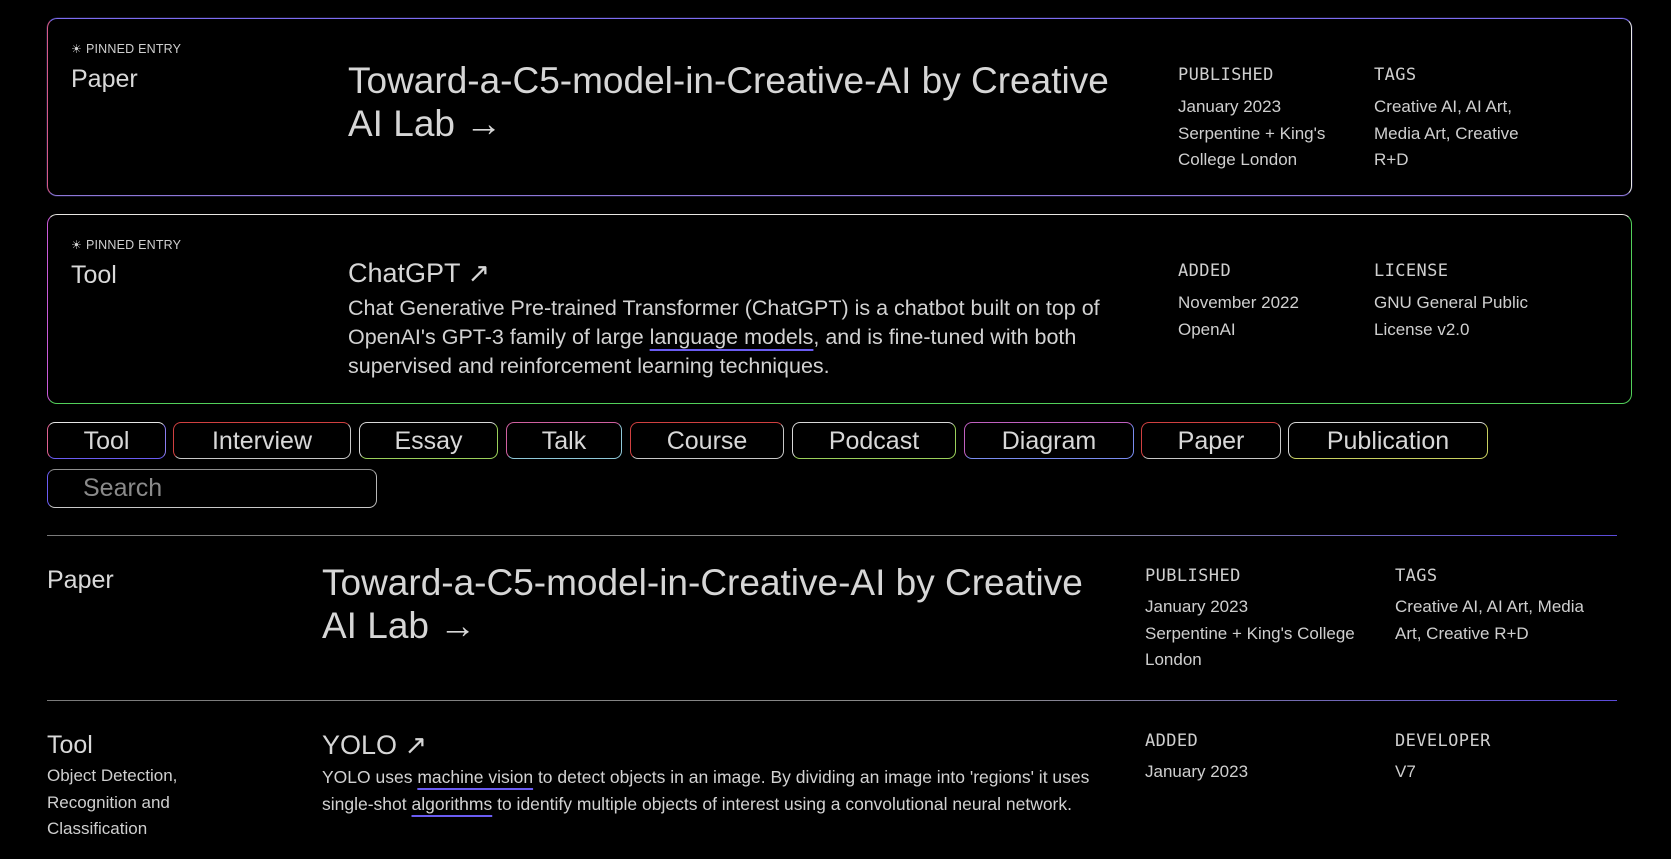 This screenshot has width=1671, height=859. What do you see at coordinates (1405, 771) in the screenshot?
I see `developer-values: V7` at bounding box center [1405, 771].